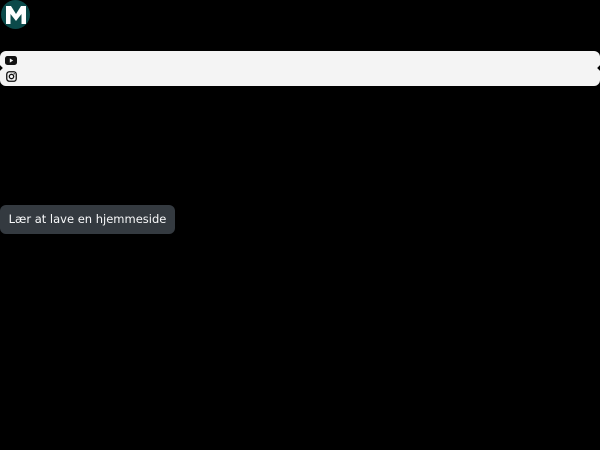 This screenshot has width=600, height=450. I want to click on logo-letter-m-icon, so click(15, 14).